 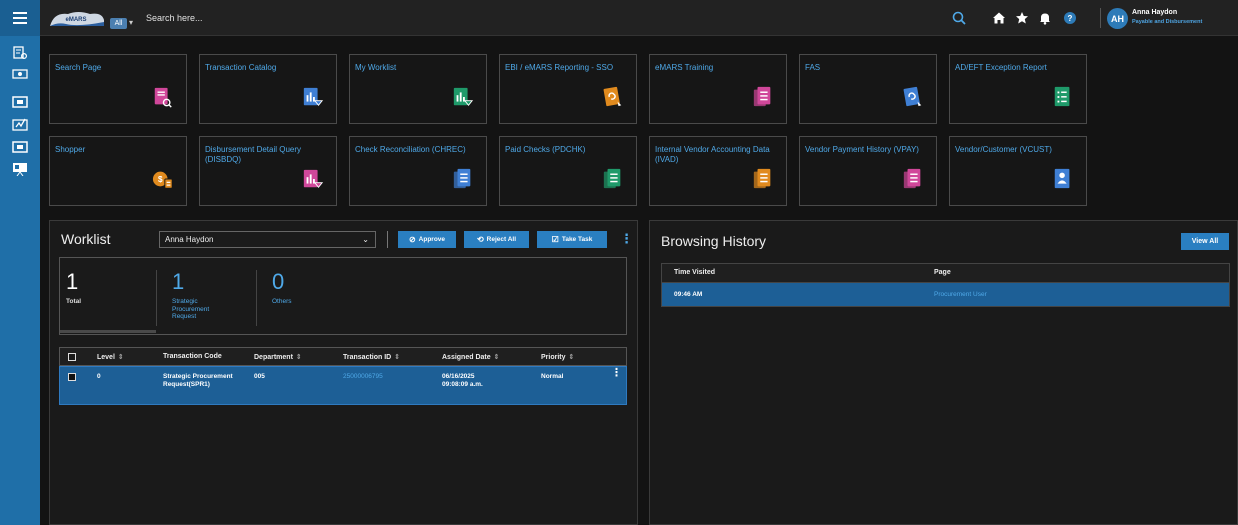 I want to click on reject-all-button: ⟲ Reject All, so click(x=496, y=239).